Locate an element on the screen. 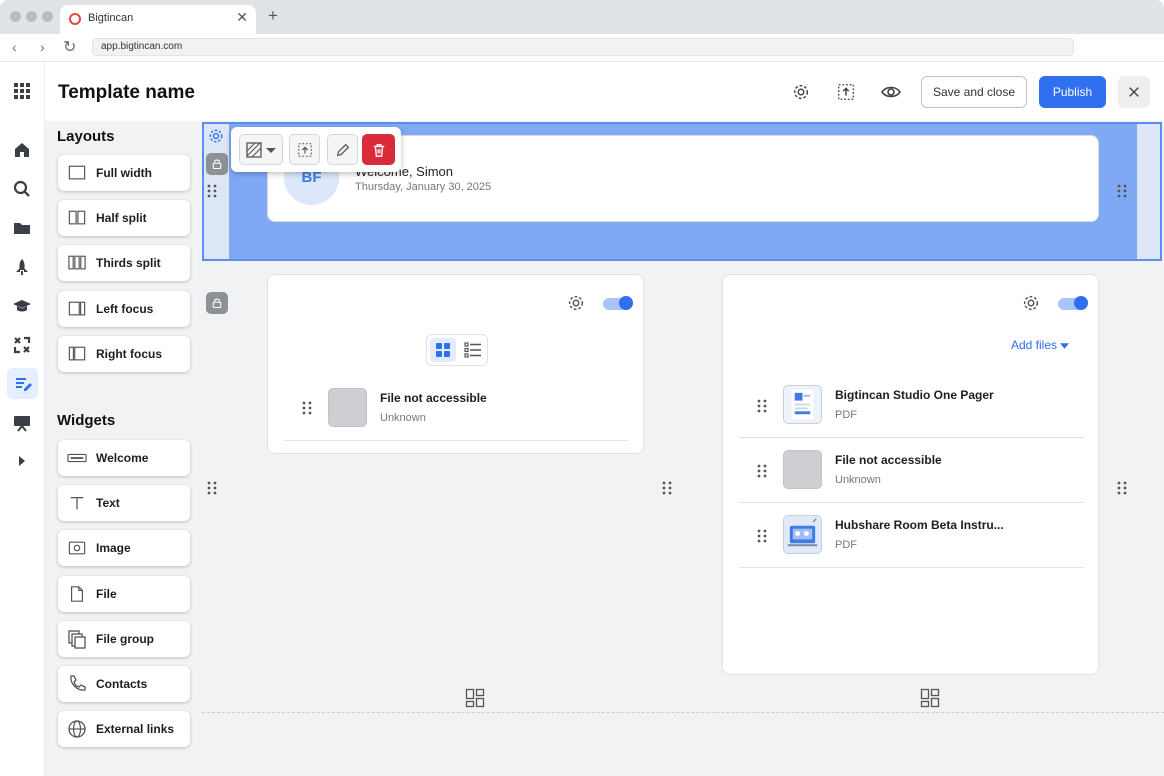 Image resolution: width=1164 pixels, height=776 pixels. home-icon is located at coordinates (22, 150).